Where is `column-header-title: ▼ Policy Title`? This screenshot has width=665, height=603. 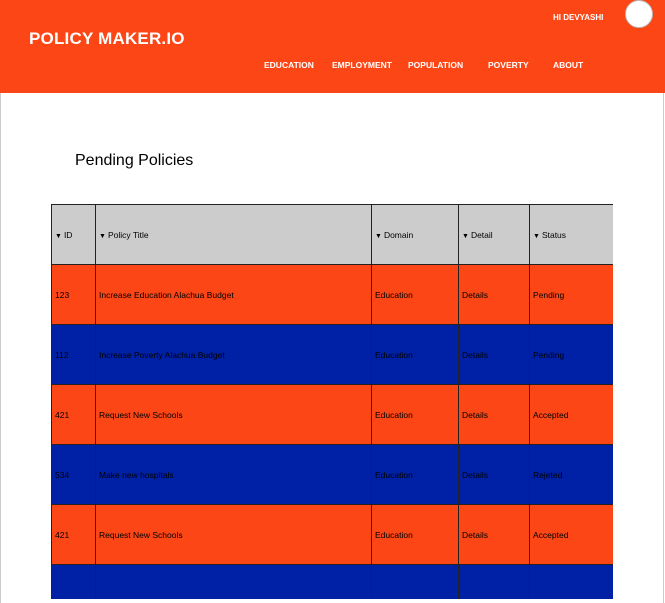
column-header-title: ▼ Policy Title is located at coordinates (233, 234).